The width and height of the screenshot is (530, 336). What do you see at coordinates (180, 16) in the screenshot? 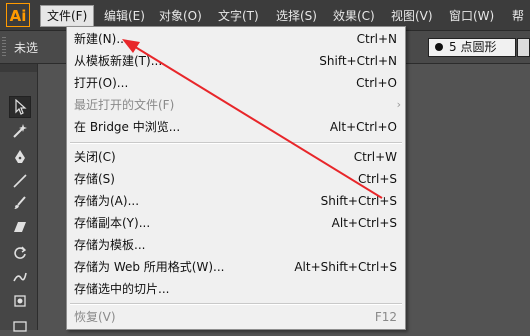
I see `menu-object: 对象(O)` at bounding box center [180, 16].